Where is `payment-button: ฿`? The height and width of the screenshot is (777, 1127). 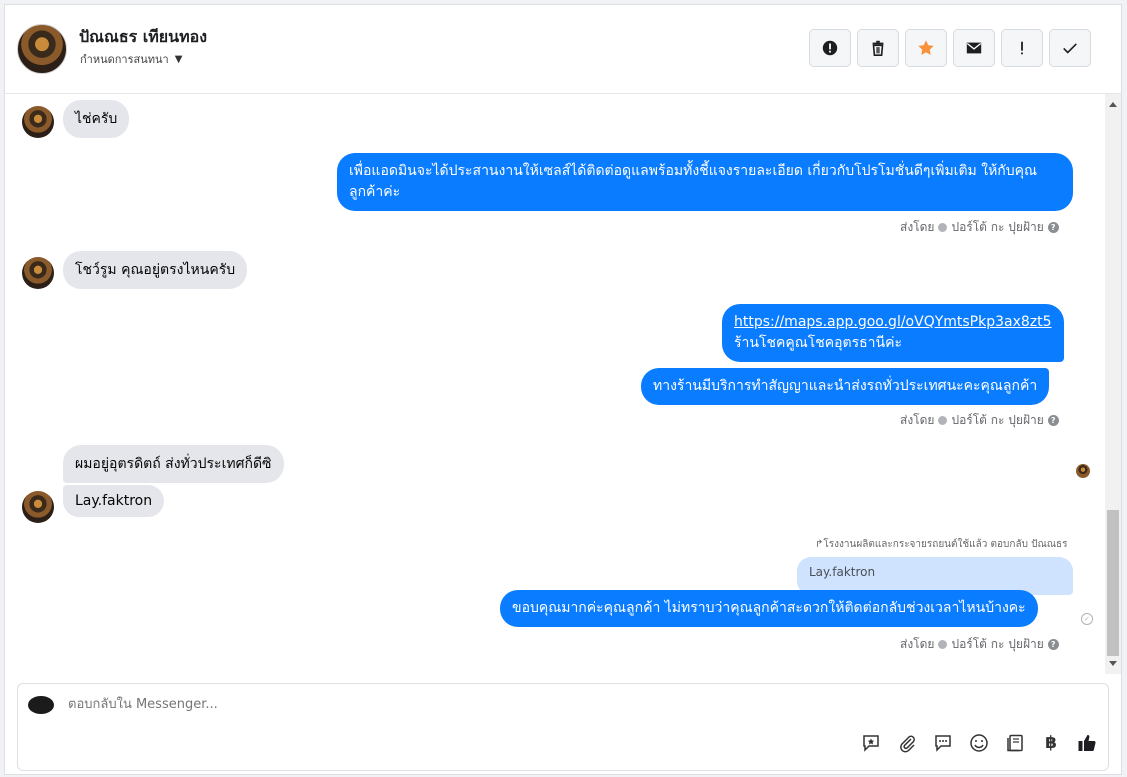 payment-button: ฿ is located at coordinates (1051, 743).